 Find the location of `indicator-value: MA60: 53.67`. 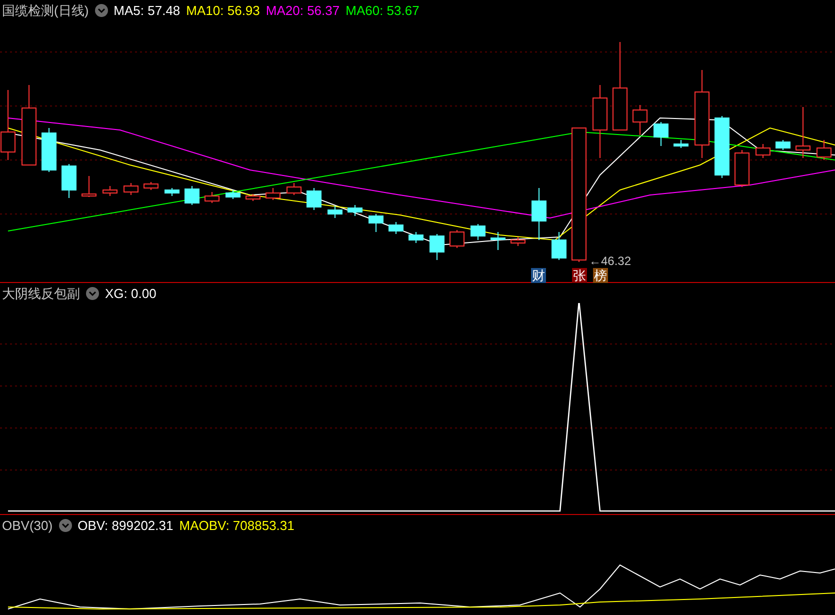

indicator-value: MA60: 53.67 is located at coordinates (383, 10).